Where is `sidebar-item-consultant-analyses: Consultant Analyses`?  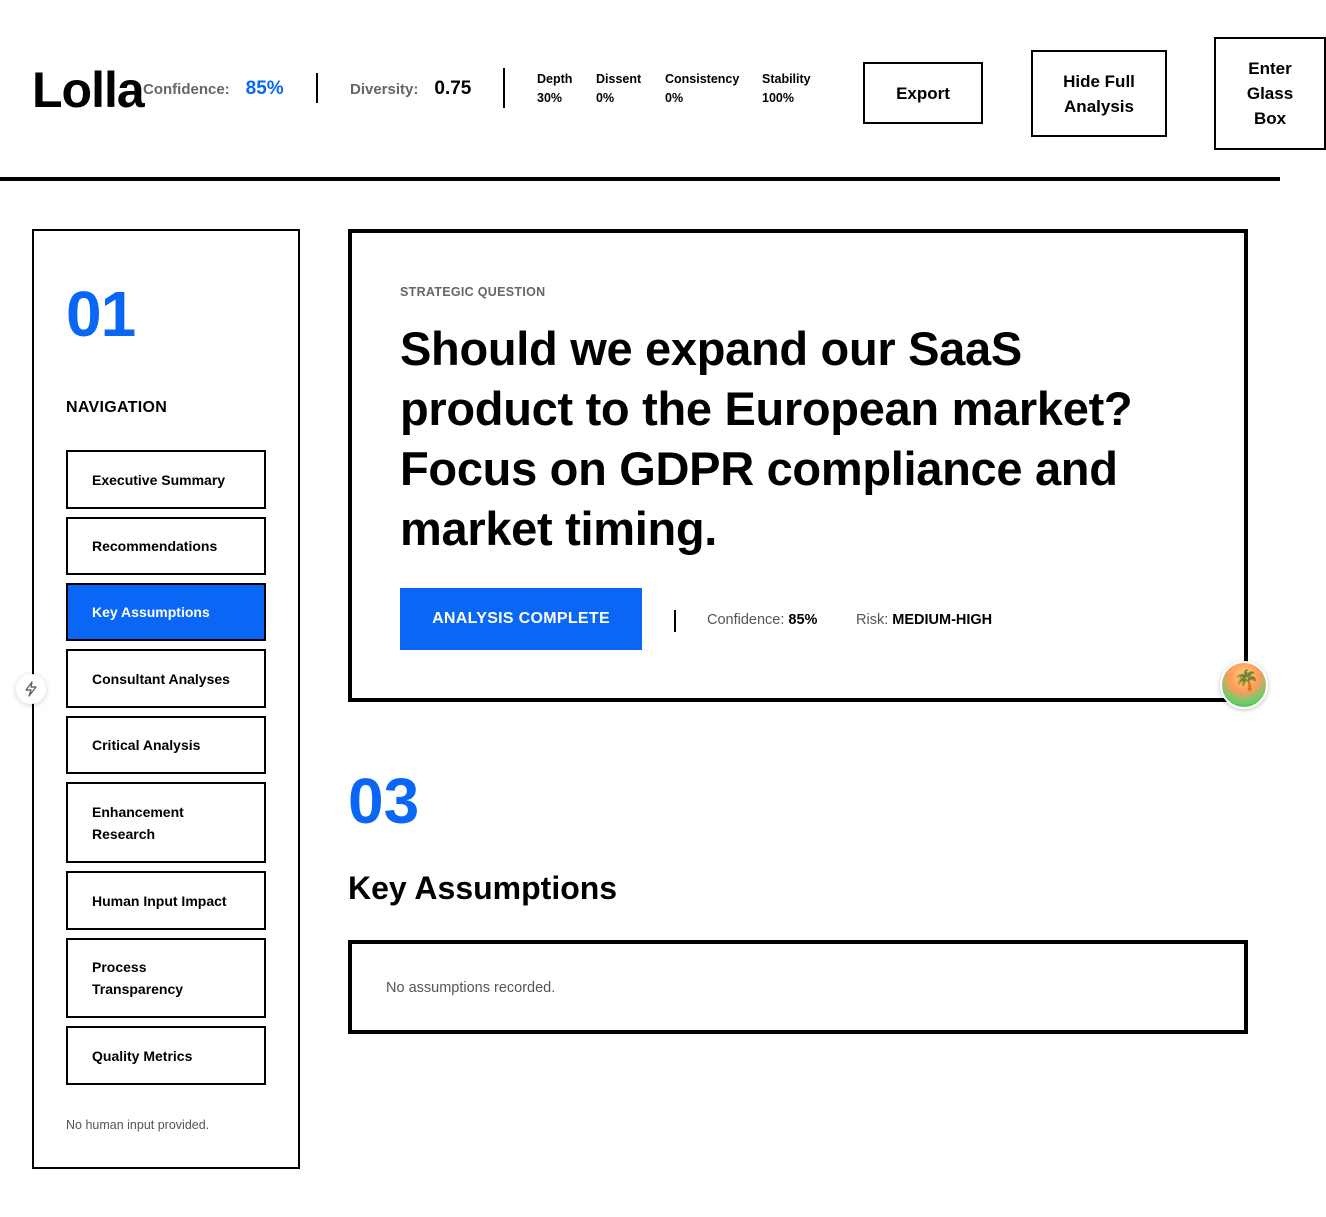 sidebar-item-consultant-analyses: Consultant Analyses is located at coordinates (166, 678).